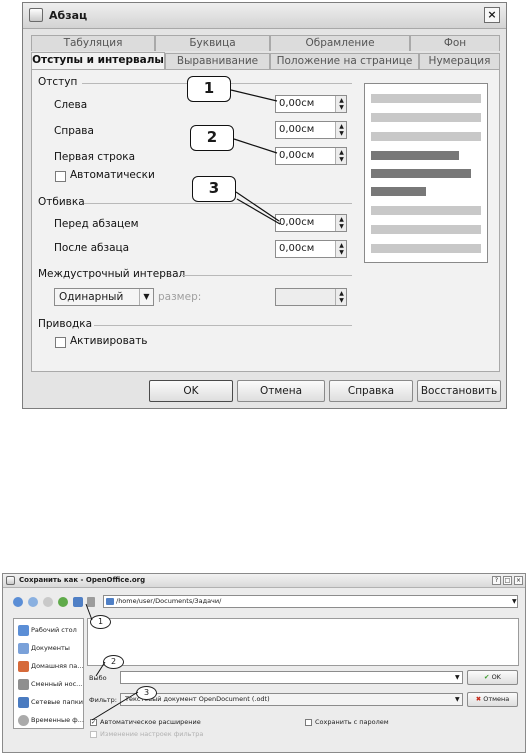 Image resolution: width=529 pixels, height=755 pixels. I want to click on above-paragraph-spin: 0,00см ▲ ▼, so click(311, 223).